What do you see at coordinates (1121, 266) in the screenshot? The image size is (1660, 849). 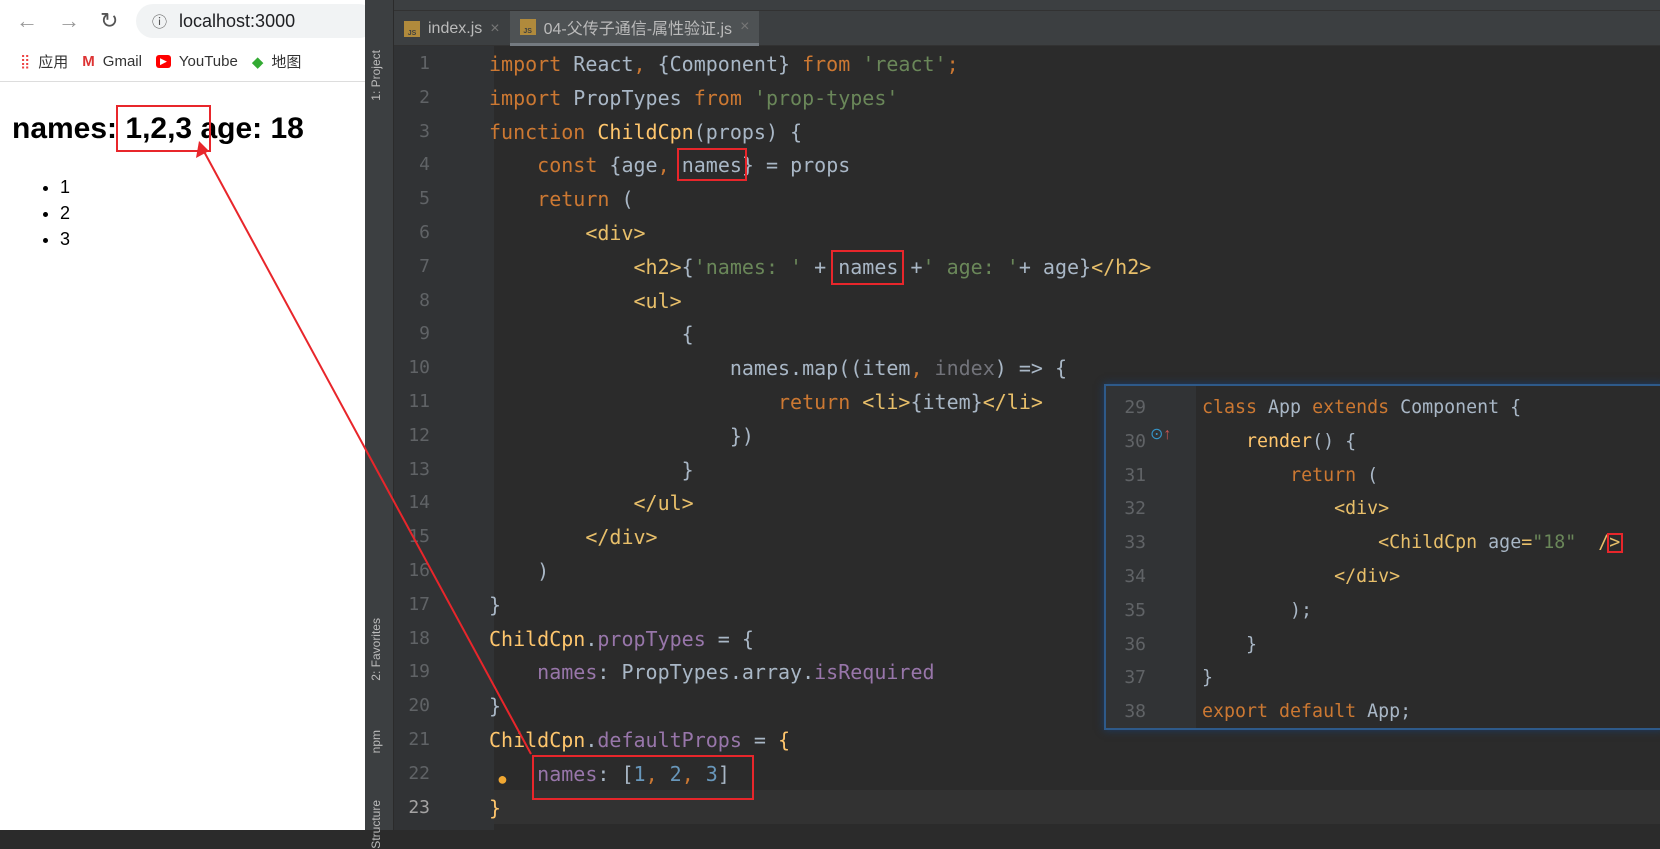 I see `code-token: </h2>` at bounding box center [1121, 266].